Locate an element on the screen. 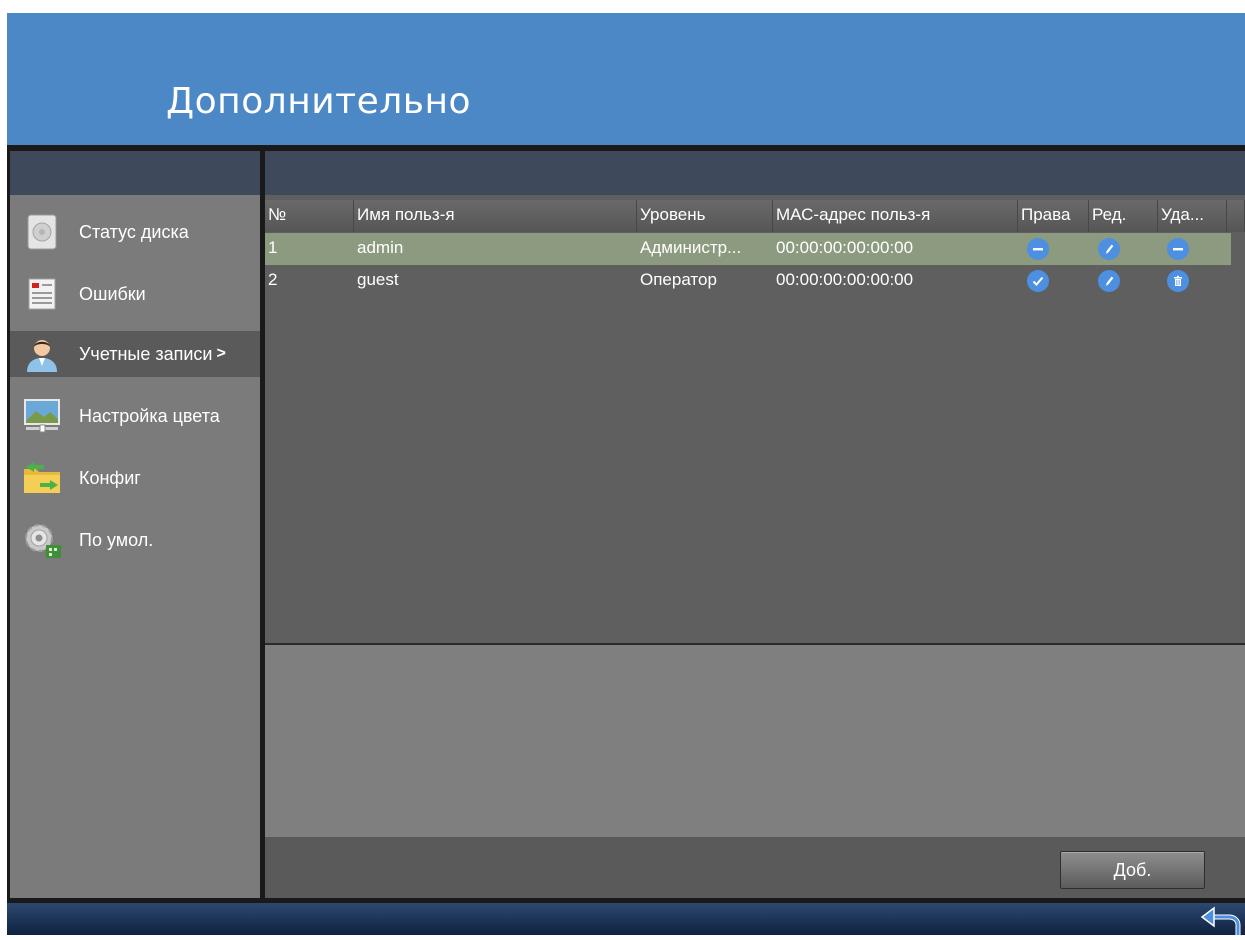 This screenshot has height=940, width=1245. content-header is located at coordinates (755, 173).